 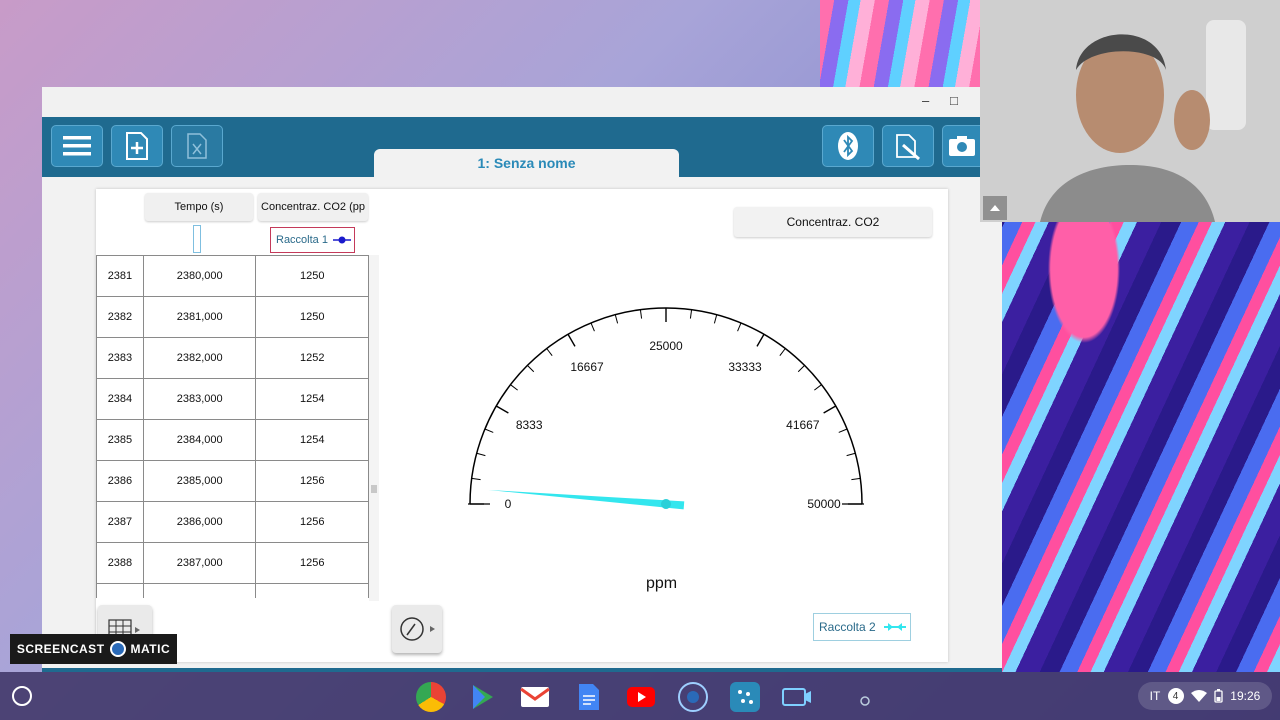 What do you see at coordinates (199, 207) in the screenshot?
I see `column-header-time: Tempo (s)` at bounding box center [199, 207].